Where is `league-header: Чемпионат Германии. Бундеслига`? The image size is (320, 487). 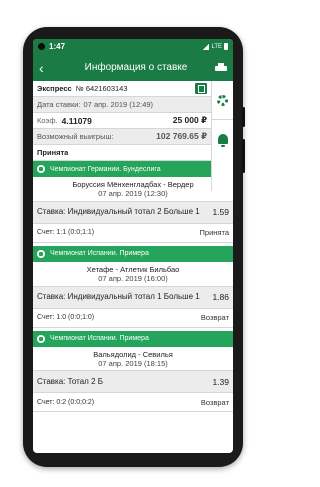 league-header: Чемпионат Германии. Бундеслига is located at coordinates (133, 169).